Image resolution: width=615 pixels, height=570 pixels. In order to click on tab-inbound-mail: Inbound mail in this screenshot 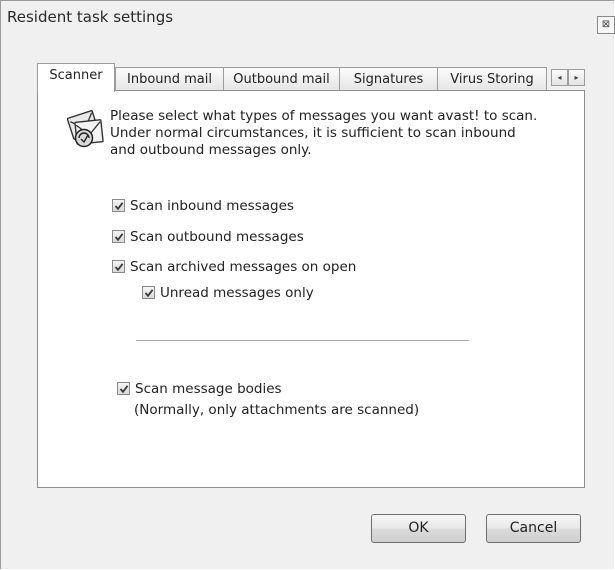, I will do `click(169, 78)`.